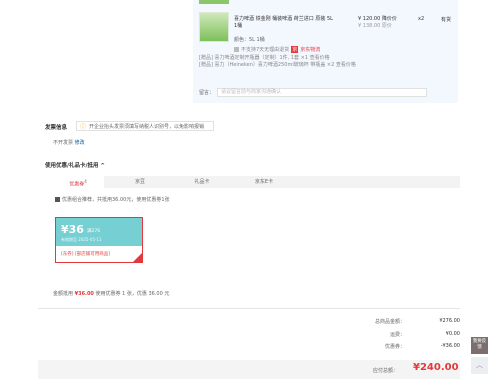 The image size is (500, 379). What do you see at coordinates (75, 165) in the screenshot?
I see `coupon-section-title: 使用优惠/礼品卡/抵用 ^` at bounding box center [75, 165].